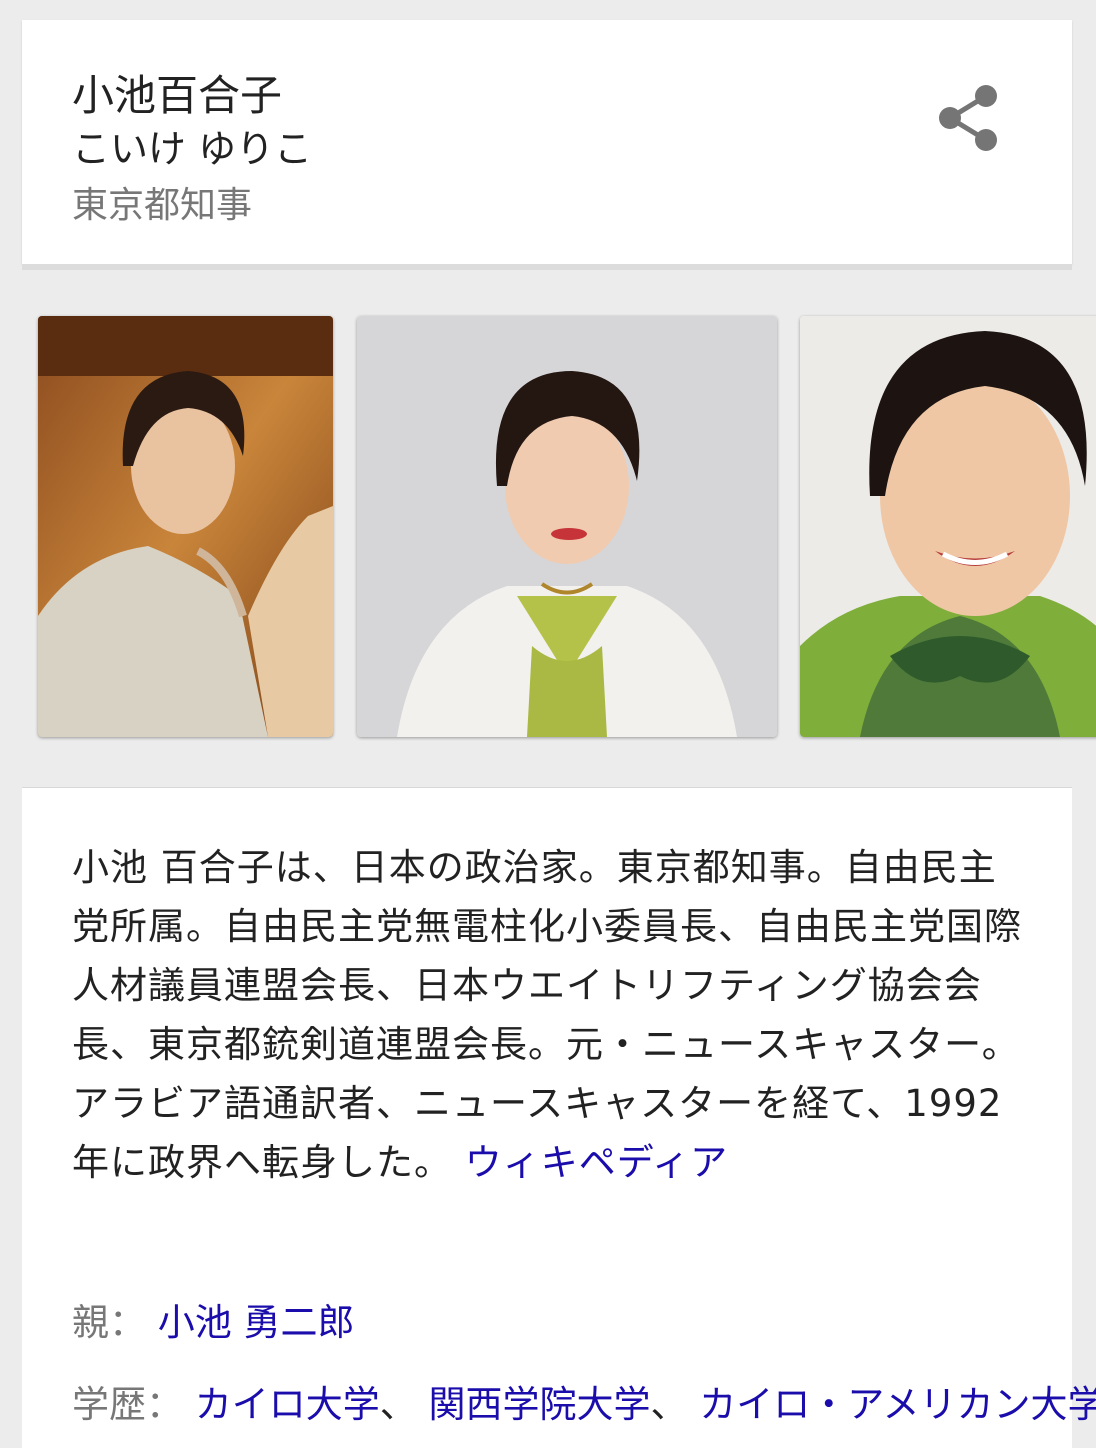 This screenshot has width=1096, height=1448. What do you see at coordinates (540, 1404) in the screenshot?
I see `education-link-2: 関西学院大学` at bounding box center [540, 1404].